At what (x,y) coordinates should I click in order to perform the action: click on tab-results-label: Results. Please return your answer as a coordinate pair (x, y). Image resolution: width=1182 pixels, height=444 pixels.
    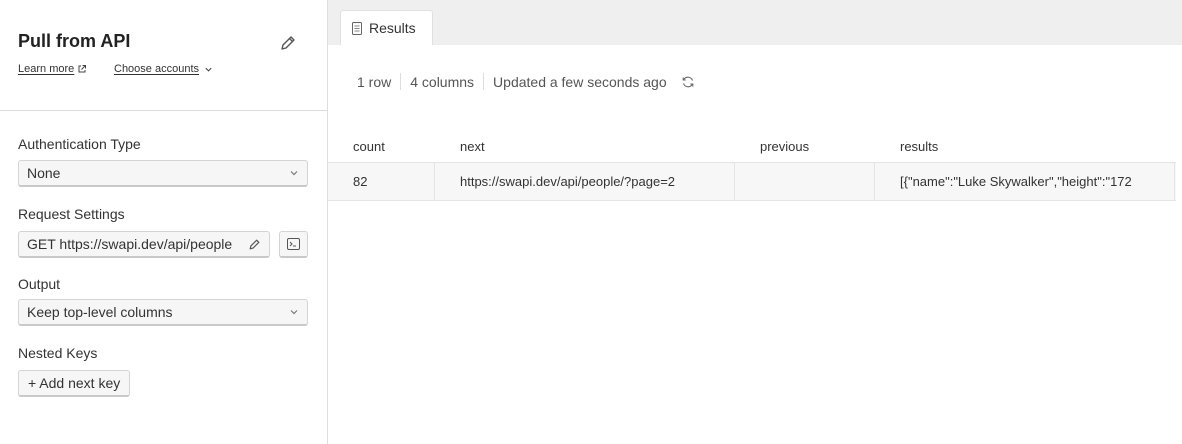
    Looking at the image, I should click on (392, 28).